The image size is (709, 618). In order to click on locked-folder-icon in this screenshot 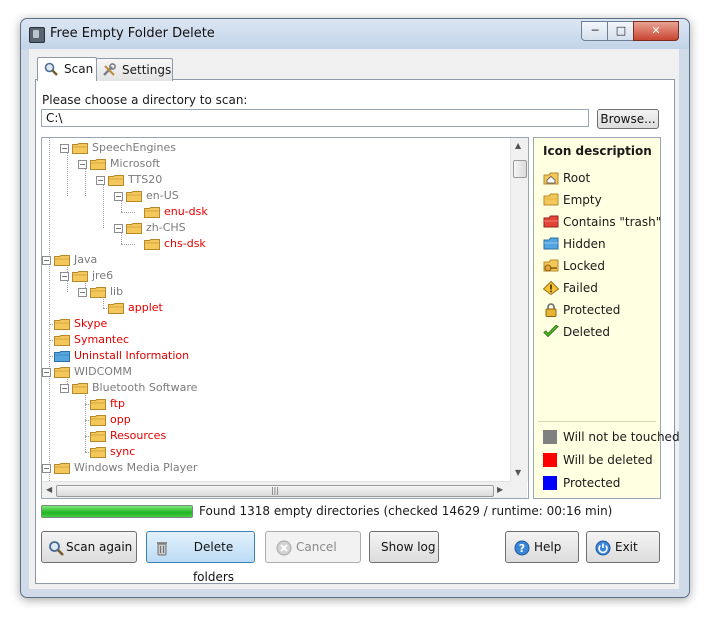, I will do `click(551, 265)`.